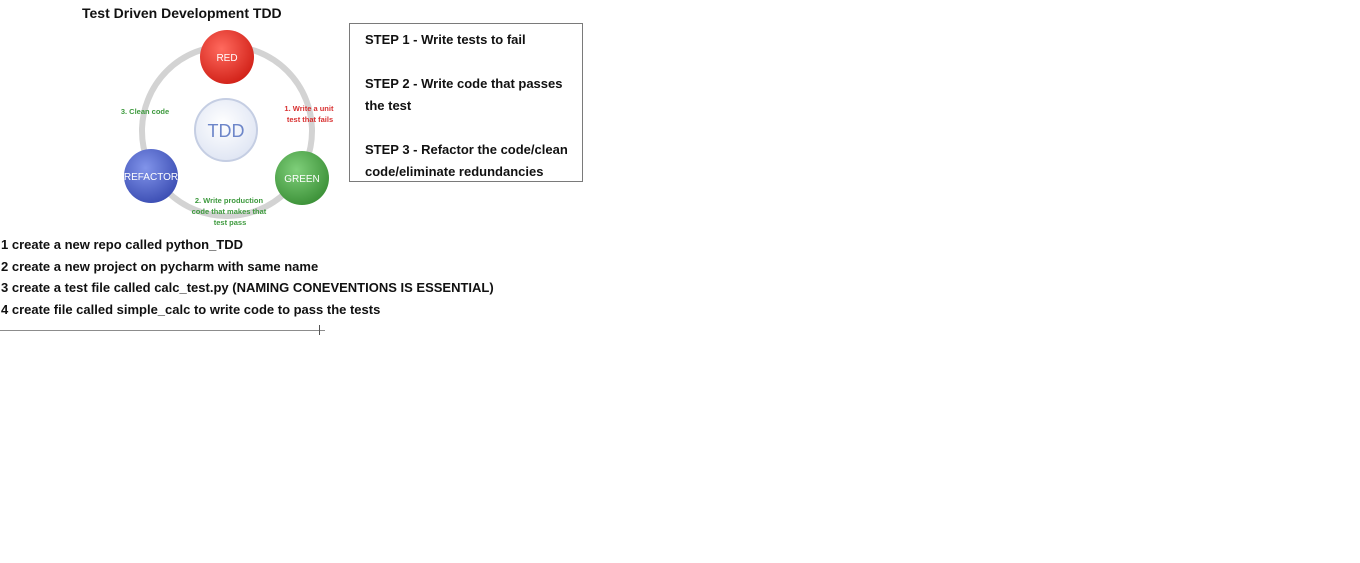  What do you see at coordinates (226, 58) in the screenshot?
I see `red-node-label: RED` at bounding box center [226, 58].